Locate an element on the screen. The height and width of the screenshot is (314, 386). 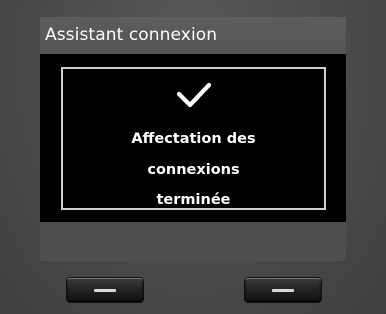
right-softkey-button is located at coordinates (283, 290).